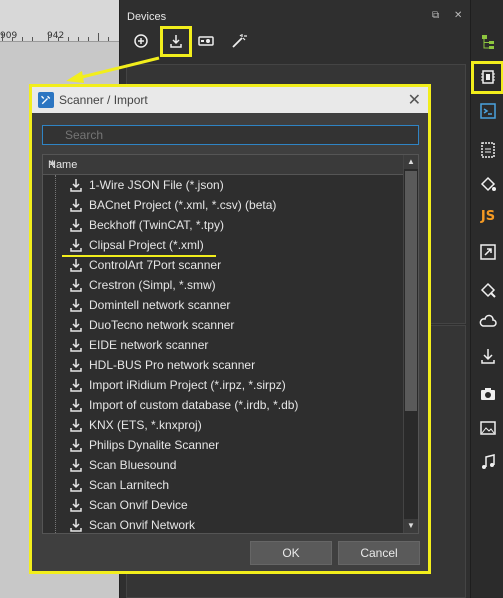  I want to click on list-item-label: 1-Wire JSON File (*.json), so click(156, 185).